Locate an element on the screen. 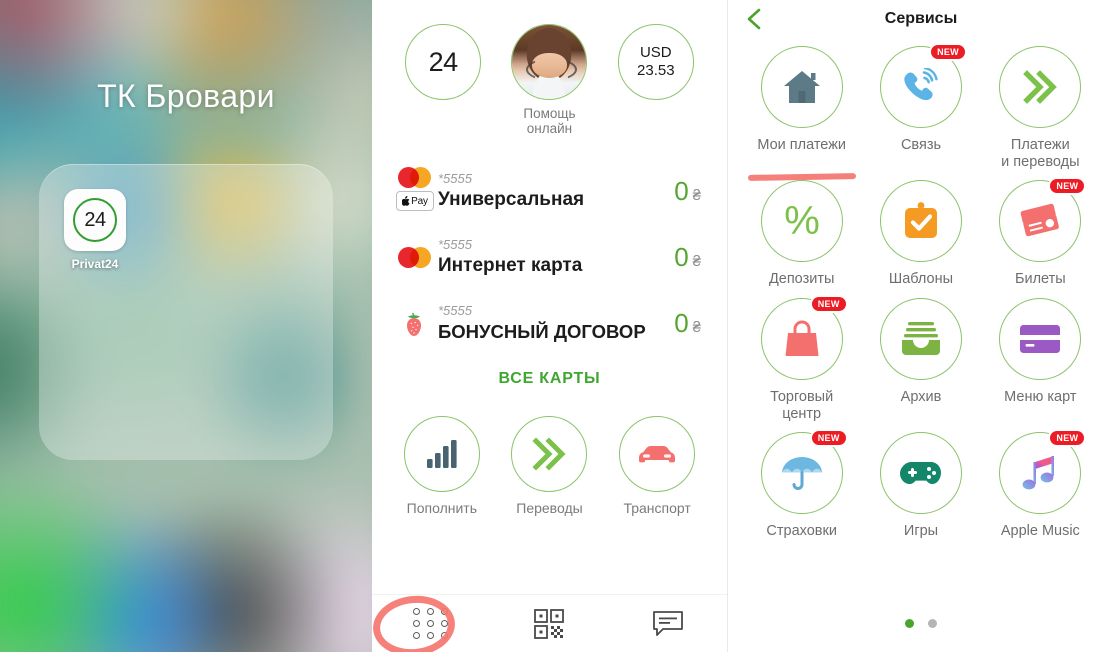 The width and height of the screenshot is (1114, 652). card-row: *5555 БОНУСНЫЙ ДОГОВОР 0 ₴ is located at coordinates (549, 323).